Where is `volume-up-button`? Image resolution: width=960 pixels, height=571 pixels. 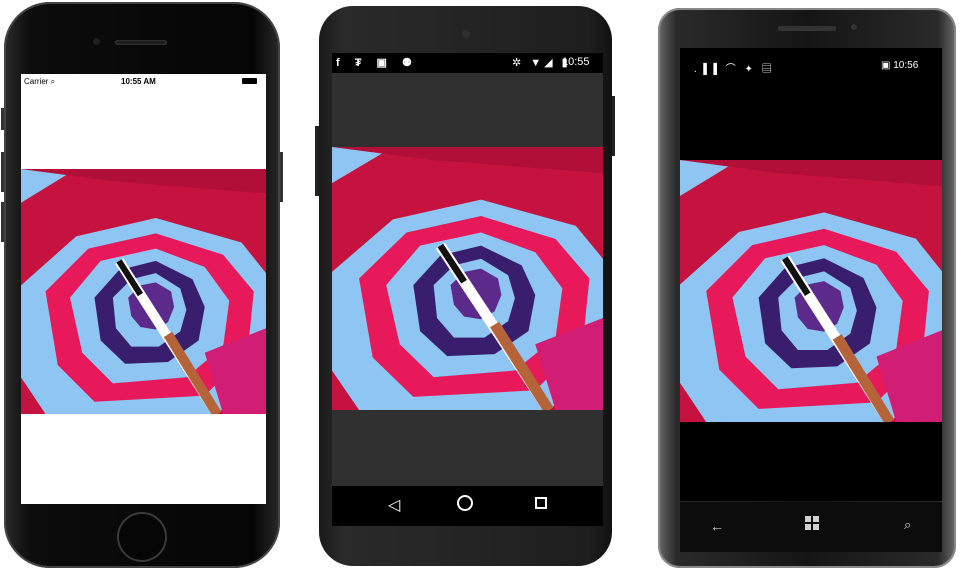 volume-up-button is located at coordinates (2, 172).